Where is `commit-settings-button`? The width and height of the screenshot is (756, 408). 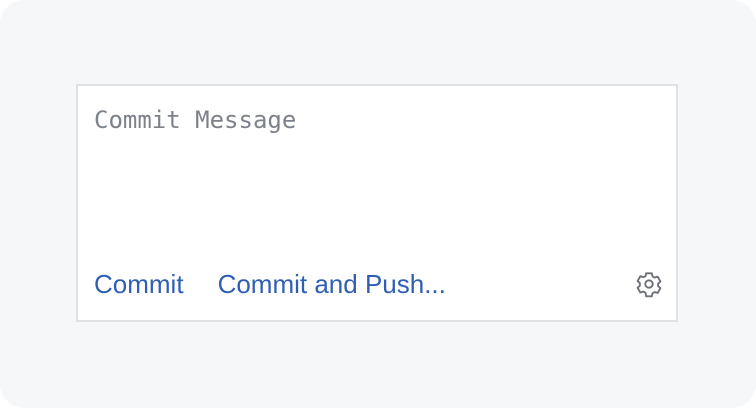 commit-settings-button is located at coordinates (649, 284).